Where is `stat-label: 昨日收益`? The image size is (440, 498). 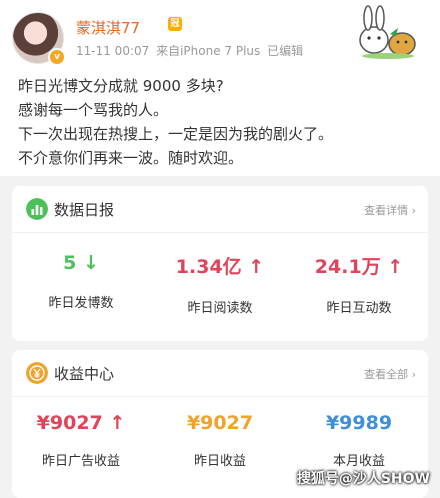
stat-label: 昨日收益 is located at coordinates (219, 461).